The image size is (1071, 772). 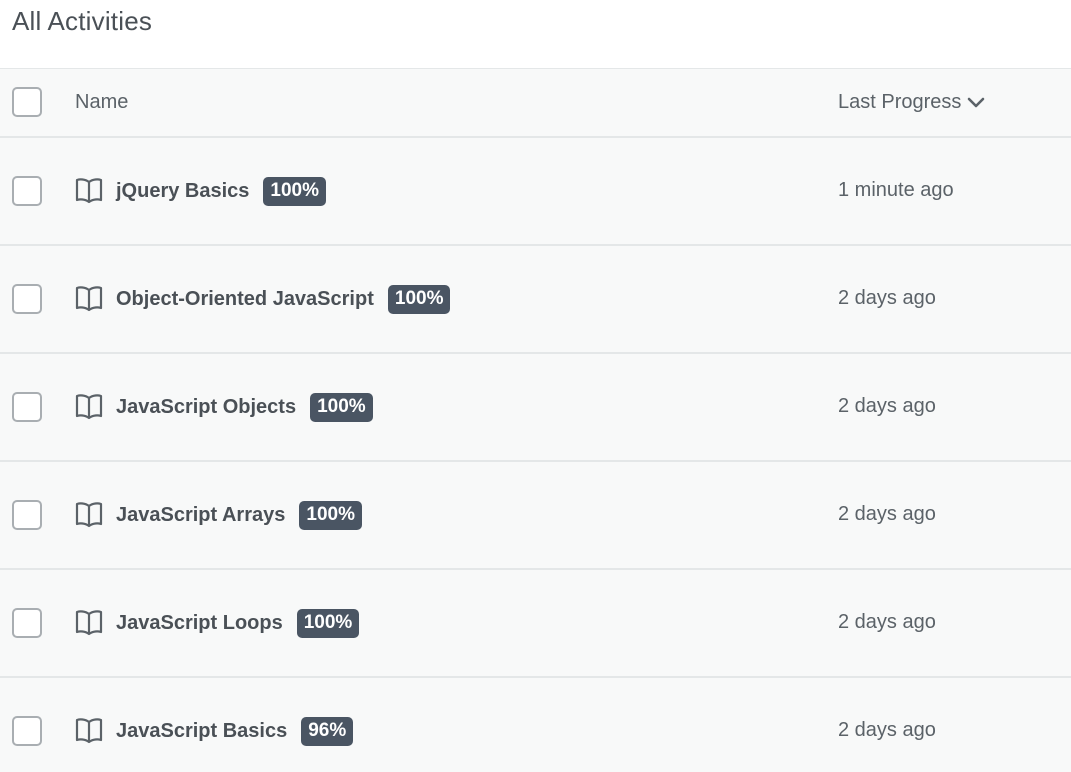 What do you see at coordinates (101, 102) in the screenshot?
I see `name-column-header: Name` at bounding box center [101, 102].